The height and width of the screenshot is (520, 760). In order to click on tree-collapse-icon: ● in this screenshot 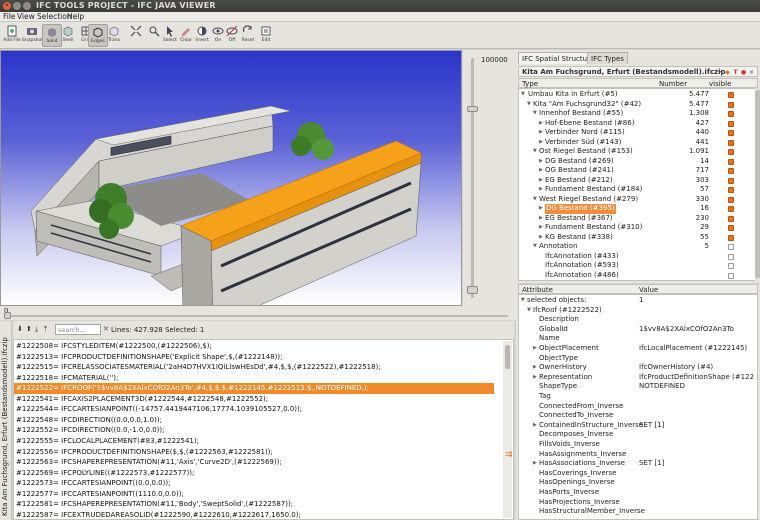, I will do `click(743, 73)`.